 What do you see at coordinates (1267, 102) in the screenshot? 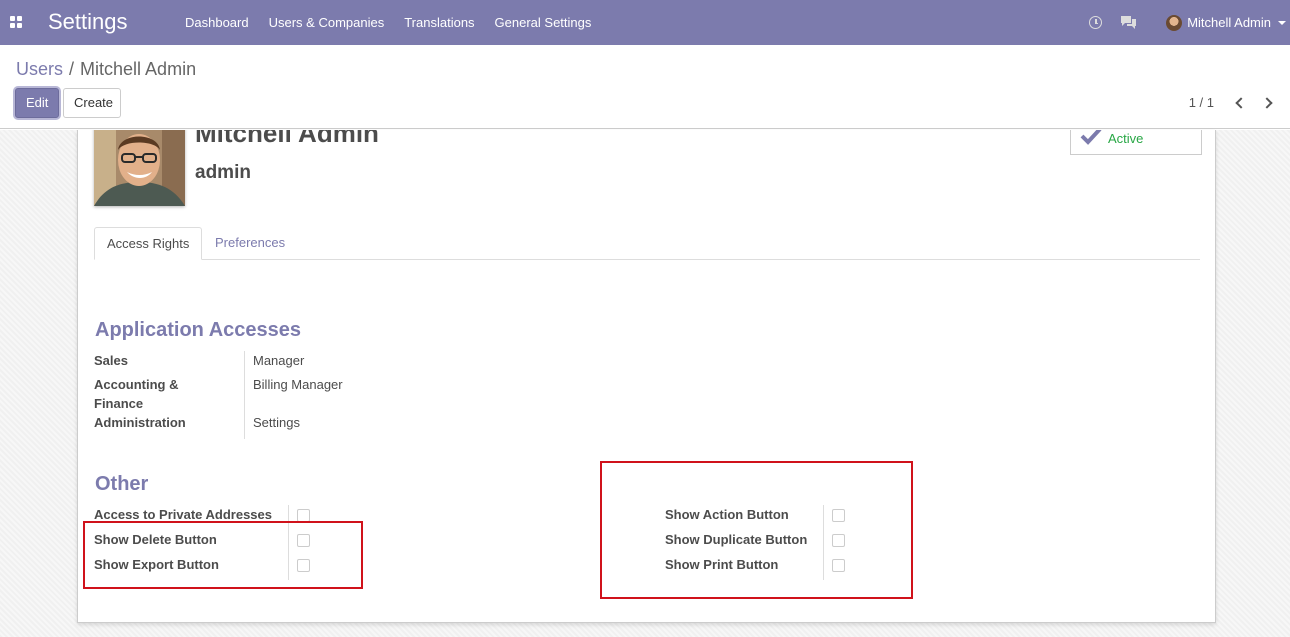
I see `chevron-right-icon` at bounding box center [1267, 102].